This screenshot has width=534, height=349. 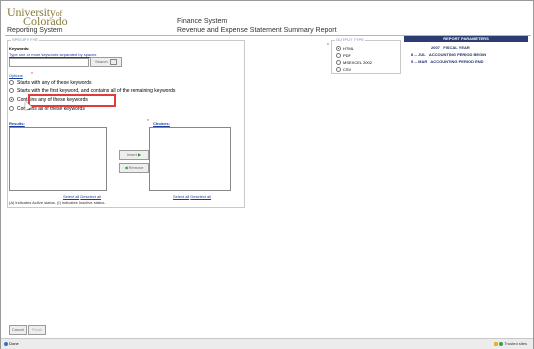 I want to click on param-label: ACCOUNTING PERIOD END, so click(x=457, y=61).